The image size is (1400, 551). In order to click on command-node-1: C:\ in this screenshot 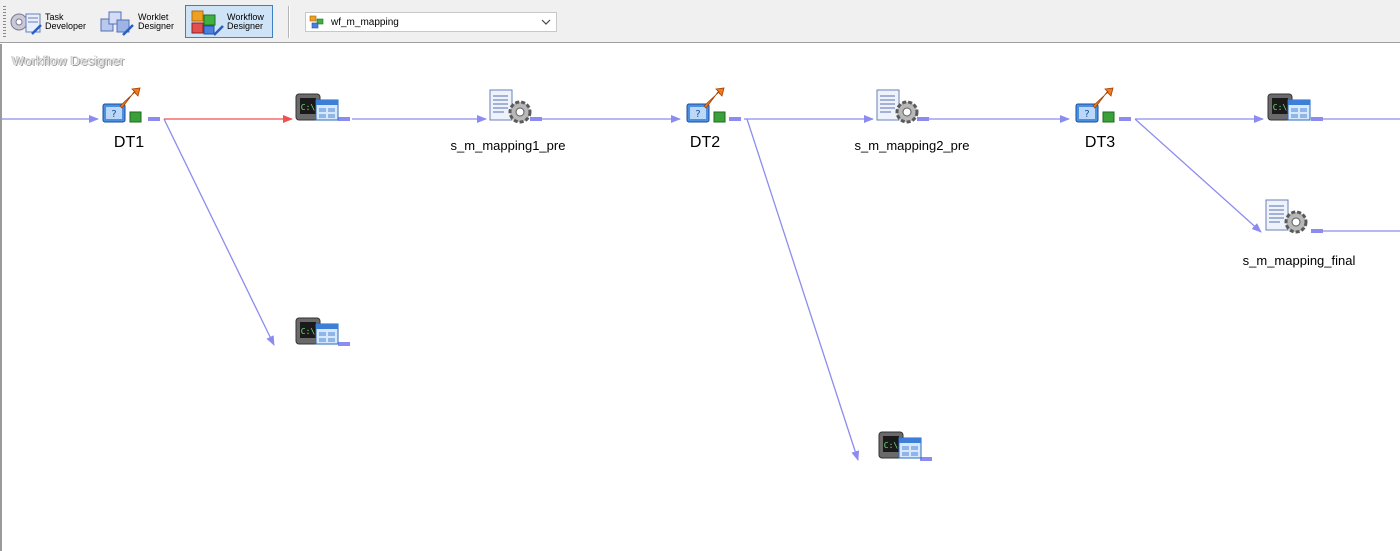, I will do `click(317, 112)`.